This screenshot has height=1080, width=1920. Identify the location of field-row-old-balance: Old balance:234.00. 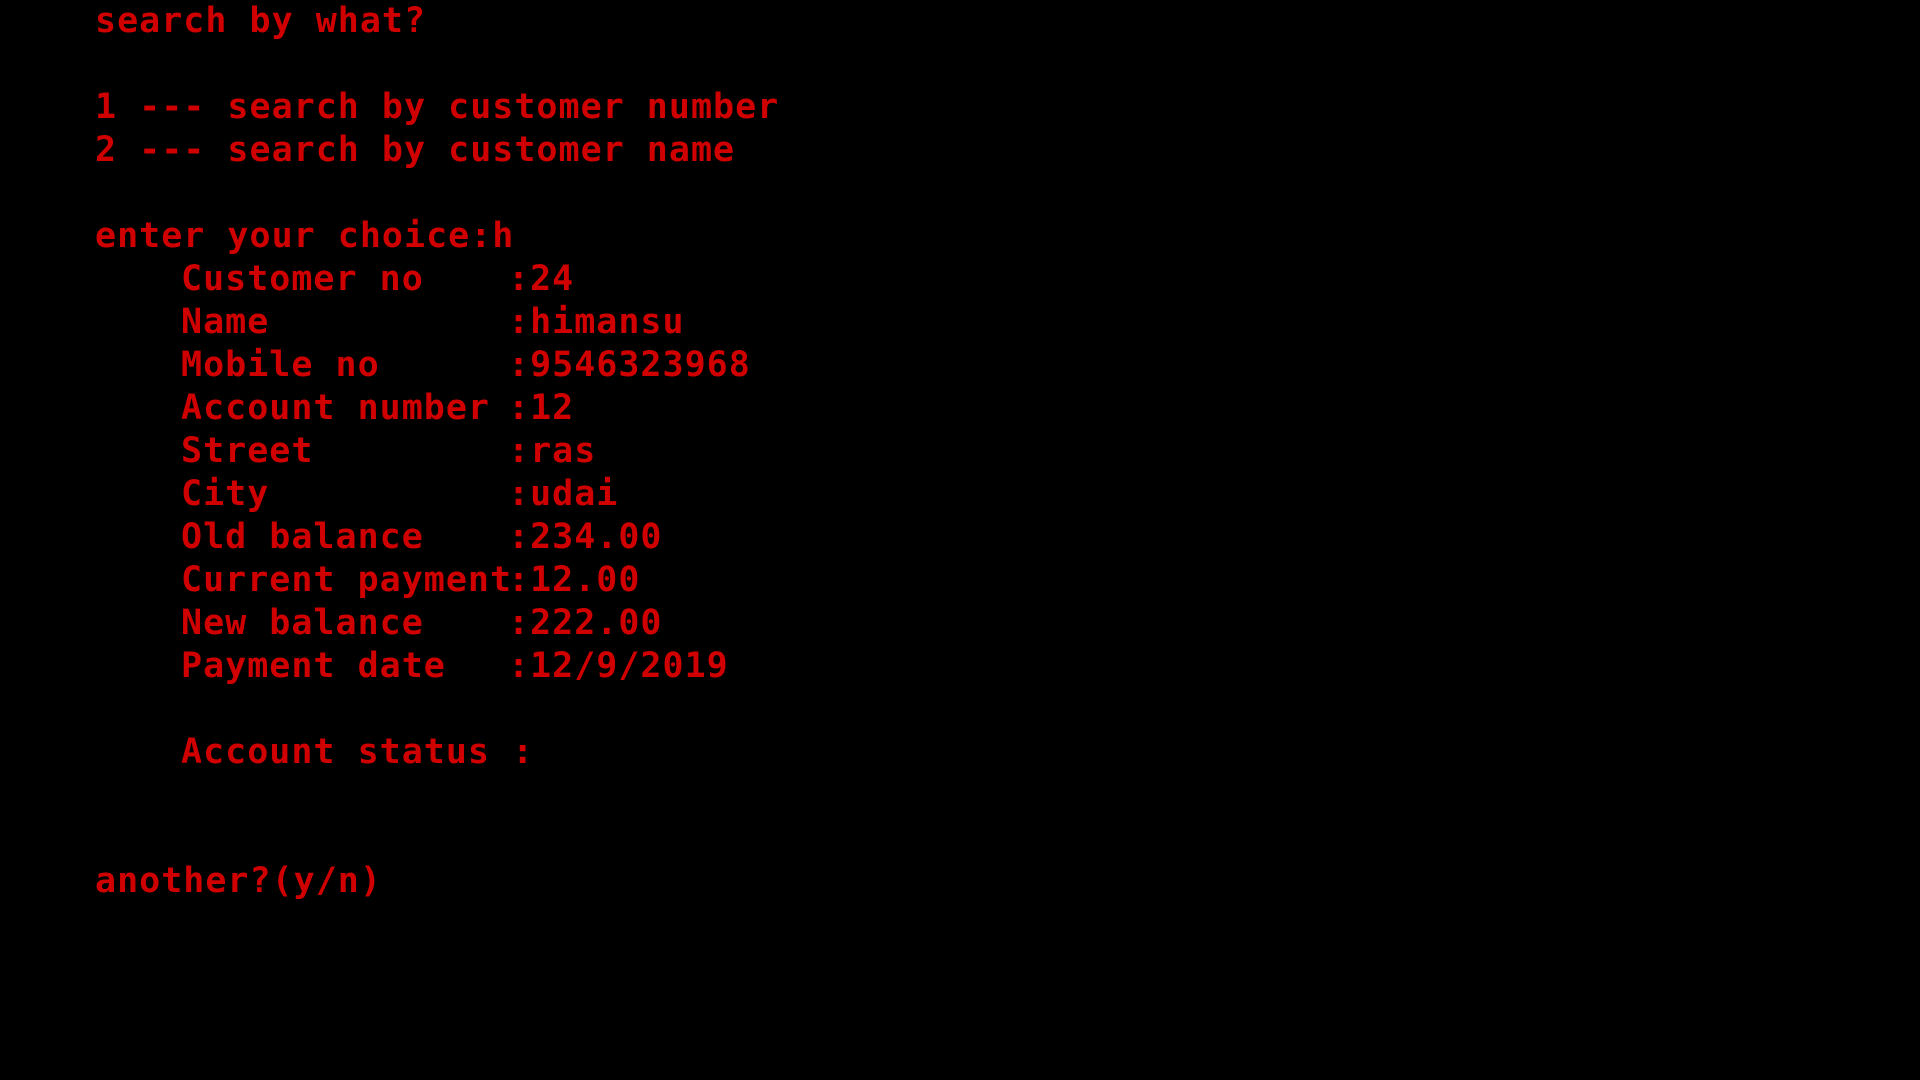
(422, 537).